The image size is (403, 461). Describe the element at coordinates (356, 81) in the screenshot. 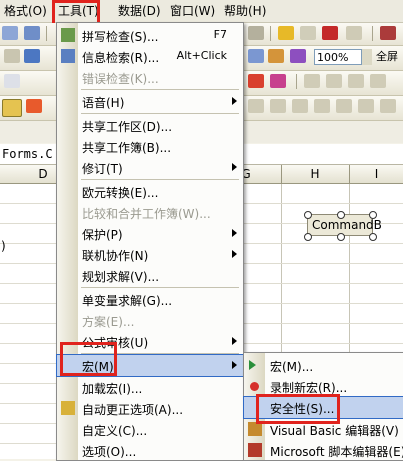

I see `list-icon` at that location.